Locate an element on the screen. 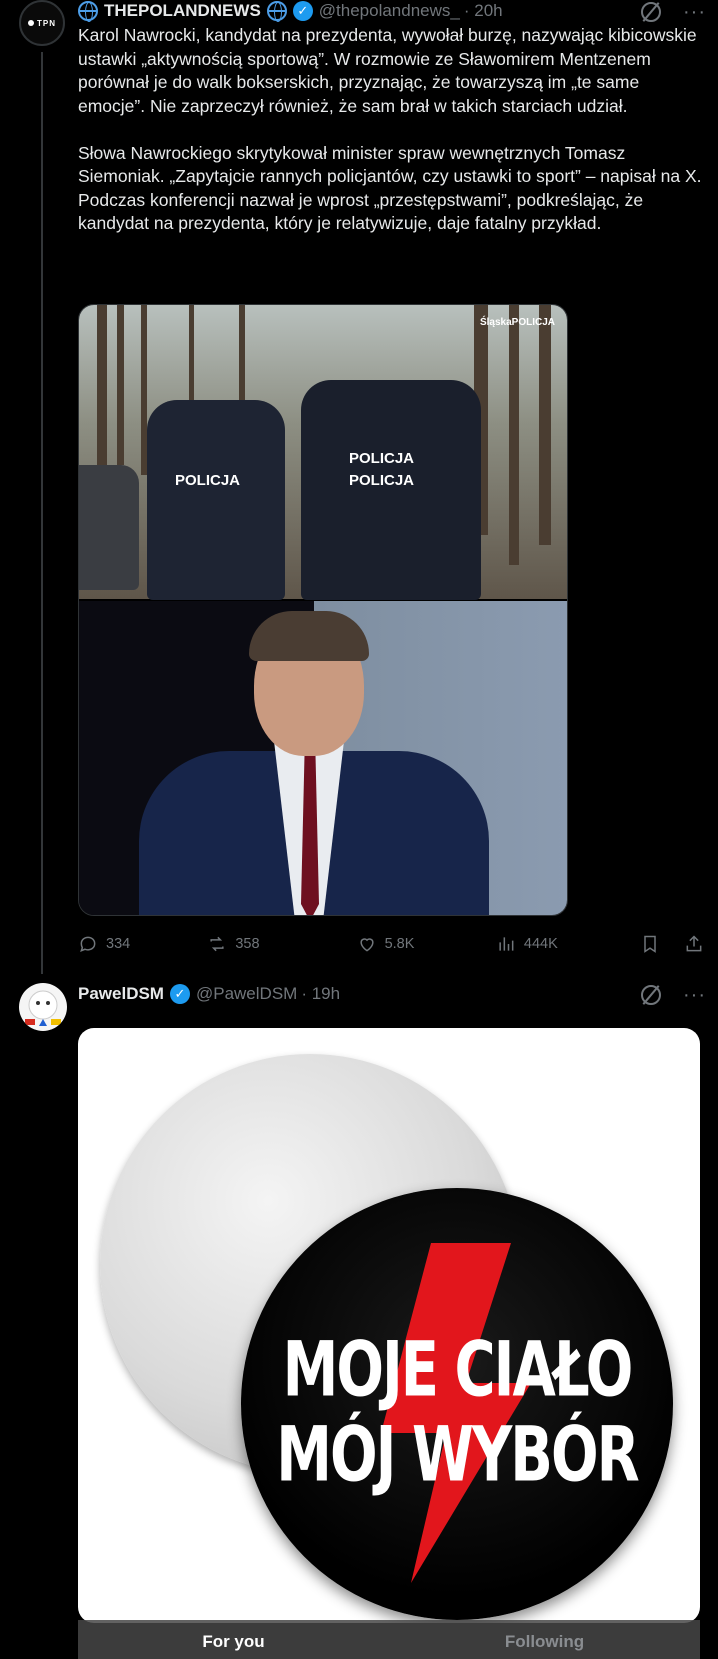 This screenshot has height=1659, width=718. avatar-dot-icon is located at coordinates (31, 23).